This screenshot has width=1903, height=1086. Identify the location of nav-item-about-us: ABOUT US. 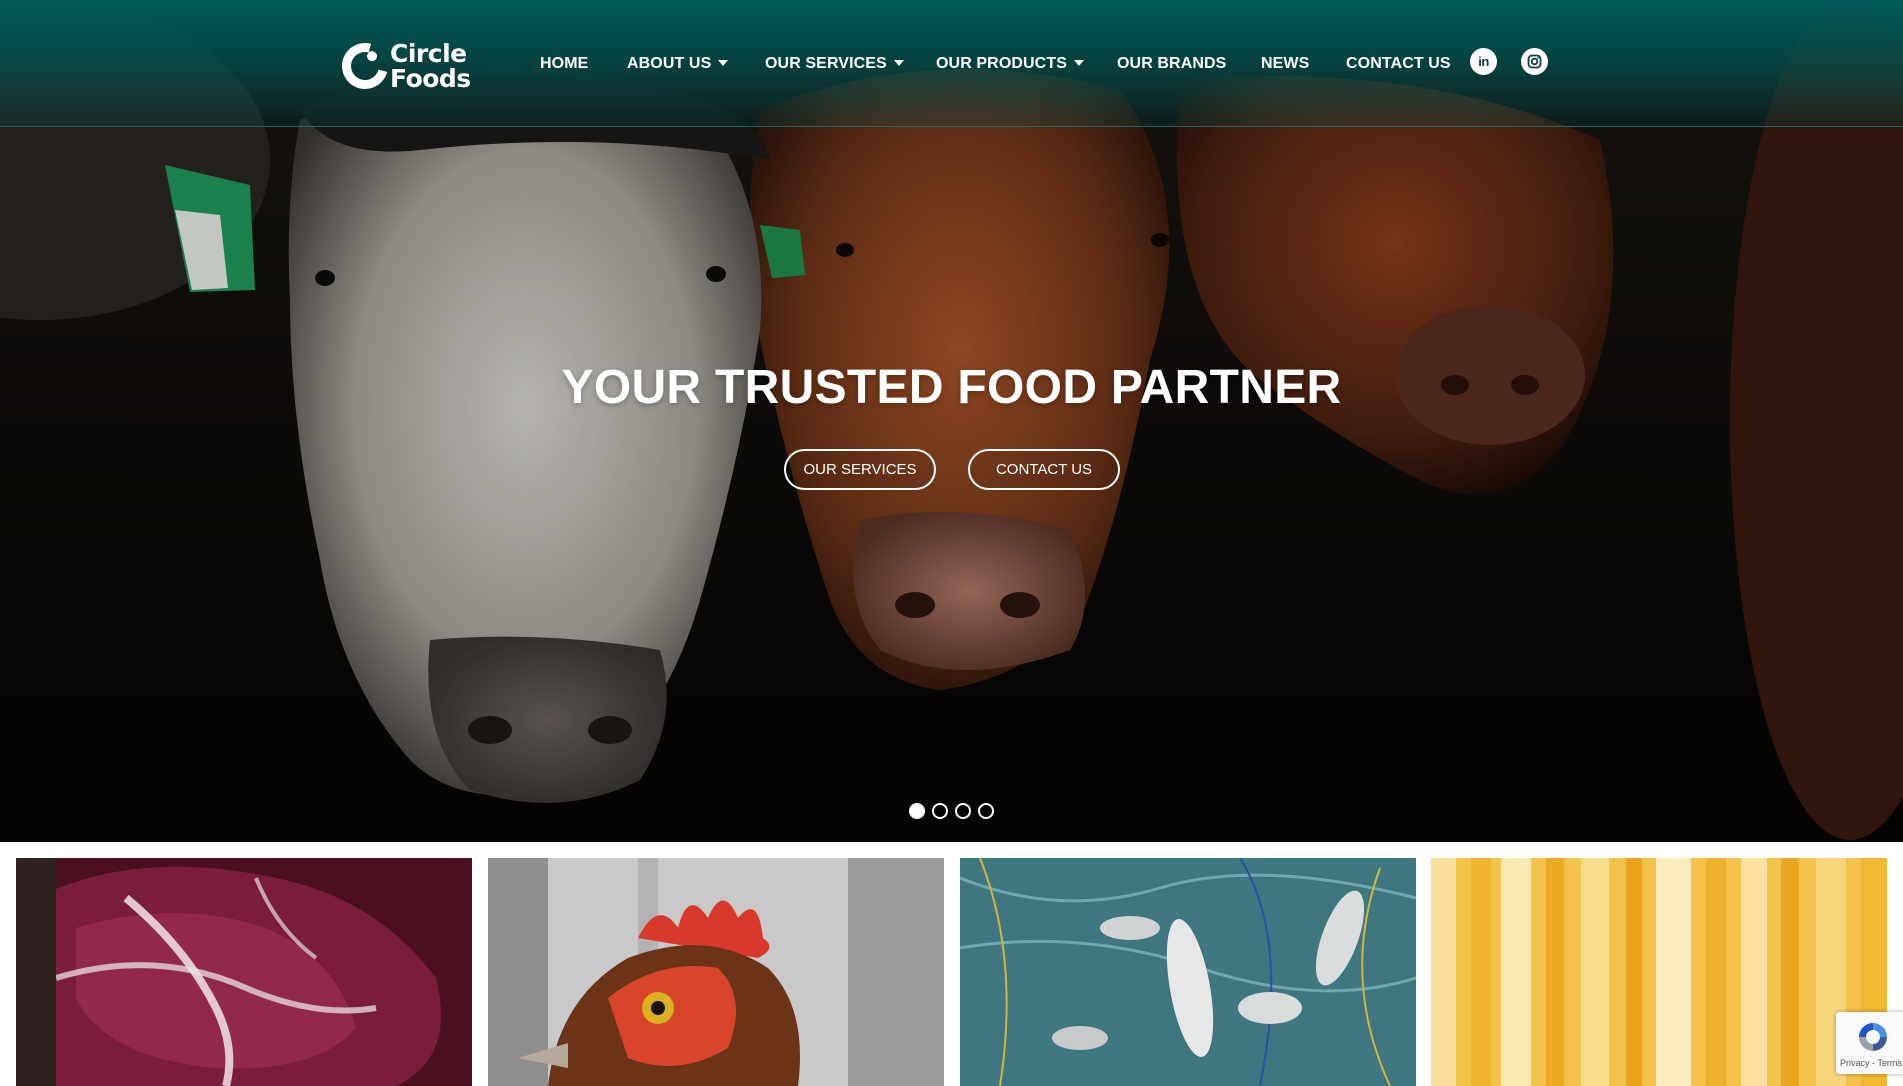
(678, 64).